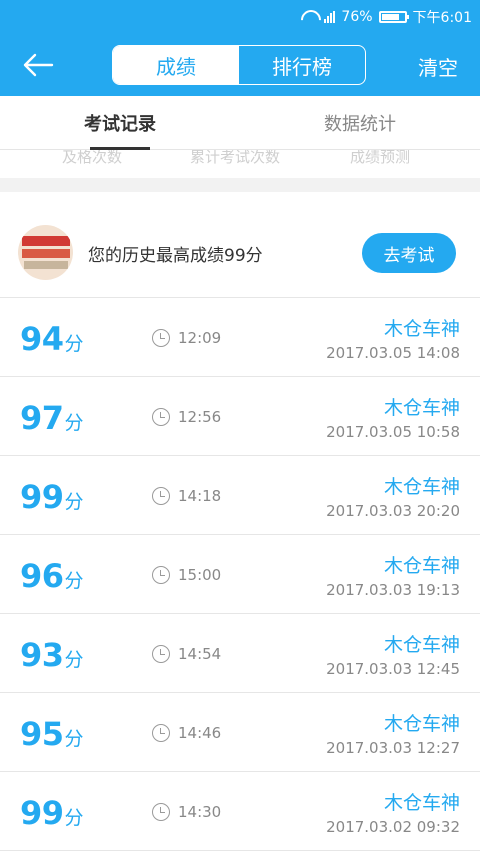  Describe the element at coordinates (240, 17) in the screenshot. I see `status-bar: 76% 下午6:01` at that location.